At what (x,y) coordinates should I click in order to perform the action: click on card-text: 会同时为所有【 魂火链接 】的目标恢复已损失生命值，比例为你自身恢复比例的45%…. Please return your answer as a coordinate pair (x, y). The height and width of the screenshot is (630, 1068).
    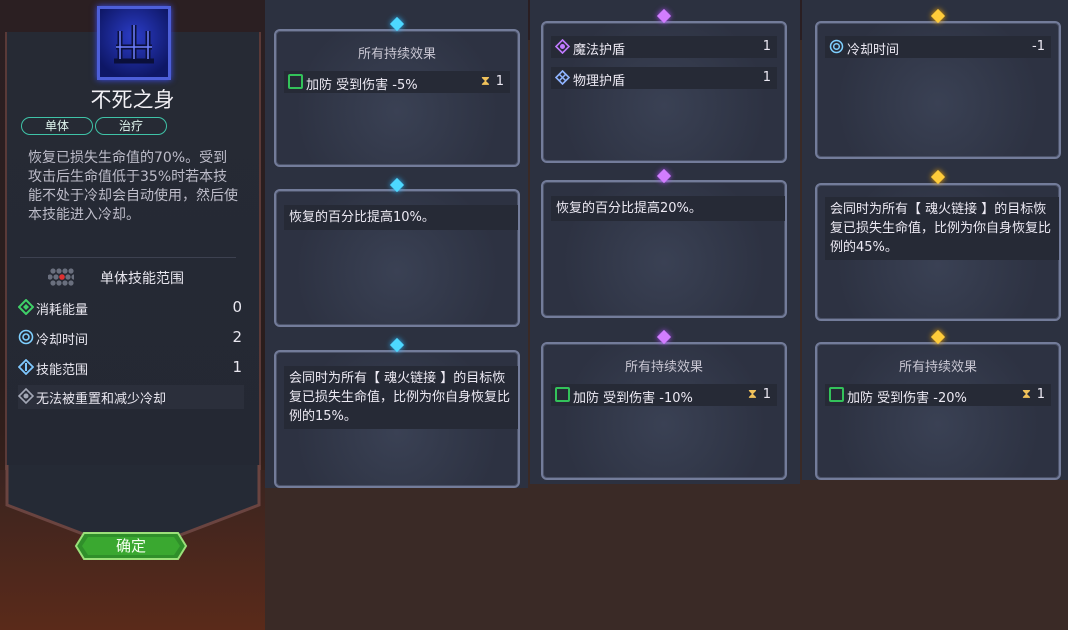
    Looking at the image, I should click on (942, 228).